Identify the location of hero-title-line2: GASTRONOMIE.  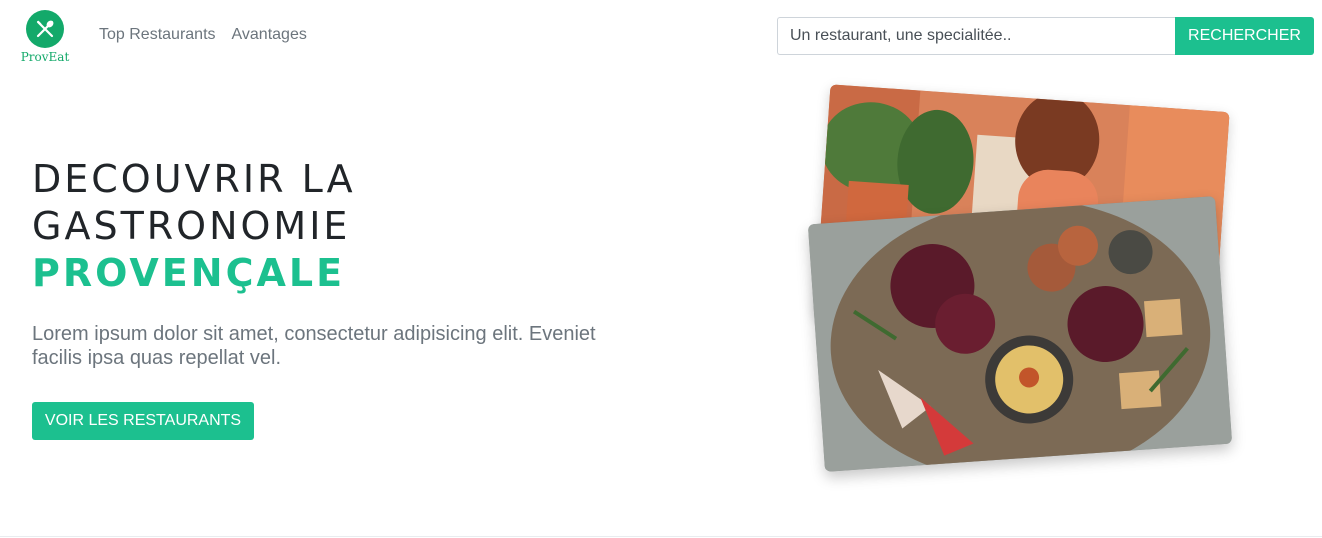
(191, 226).